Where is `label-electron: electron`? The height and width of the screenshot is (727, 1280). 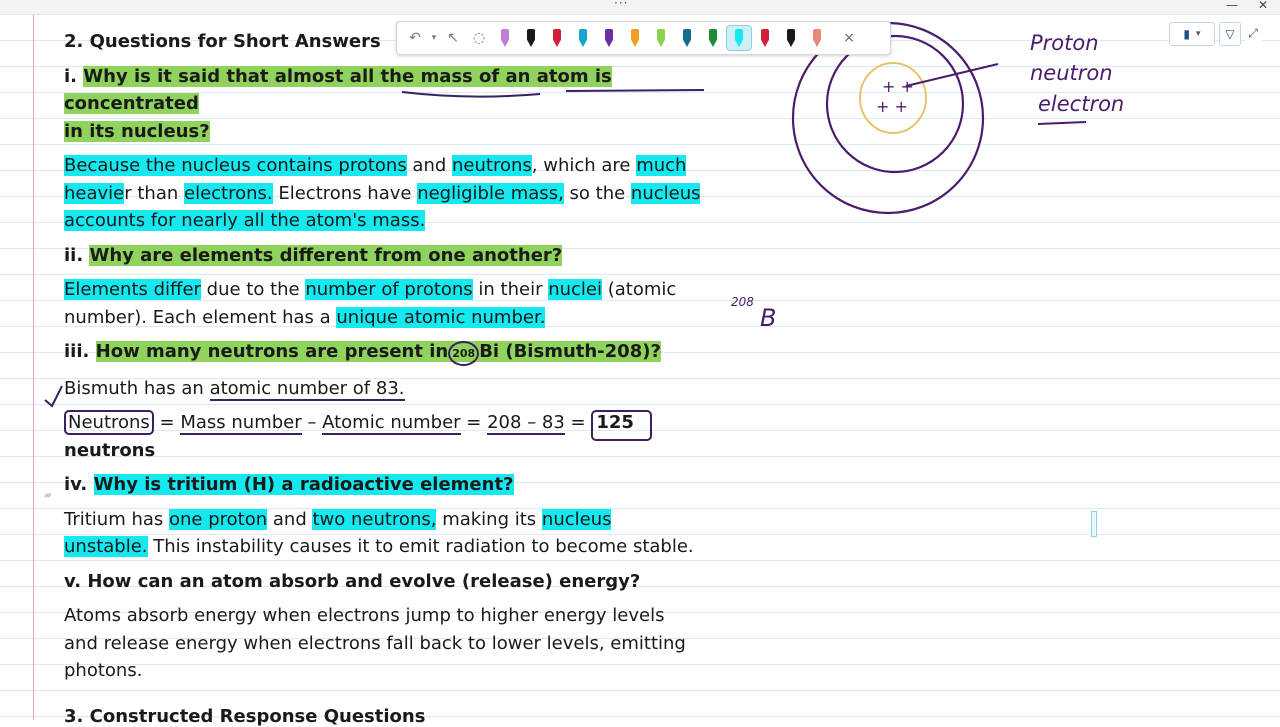 label-electron: electron is located at coordinates (1081, 104).